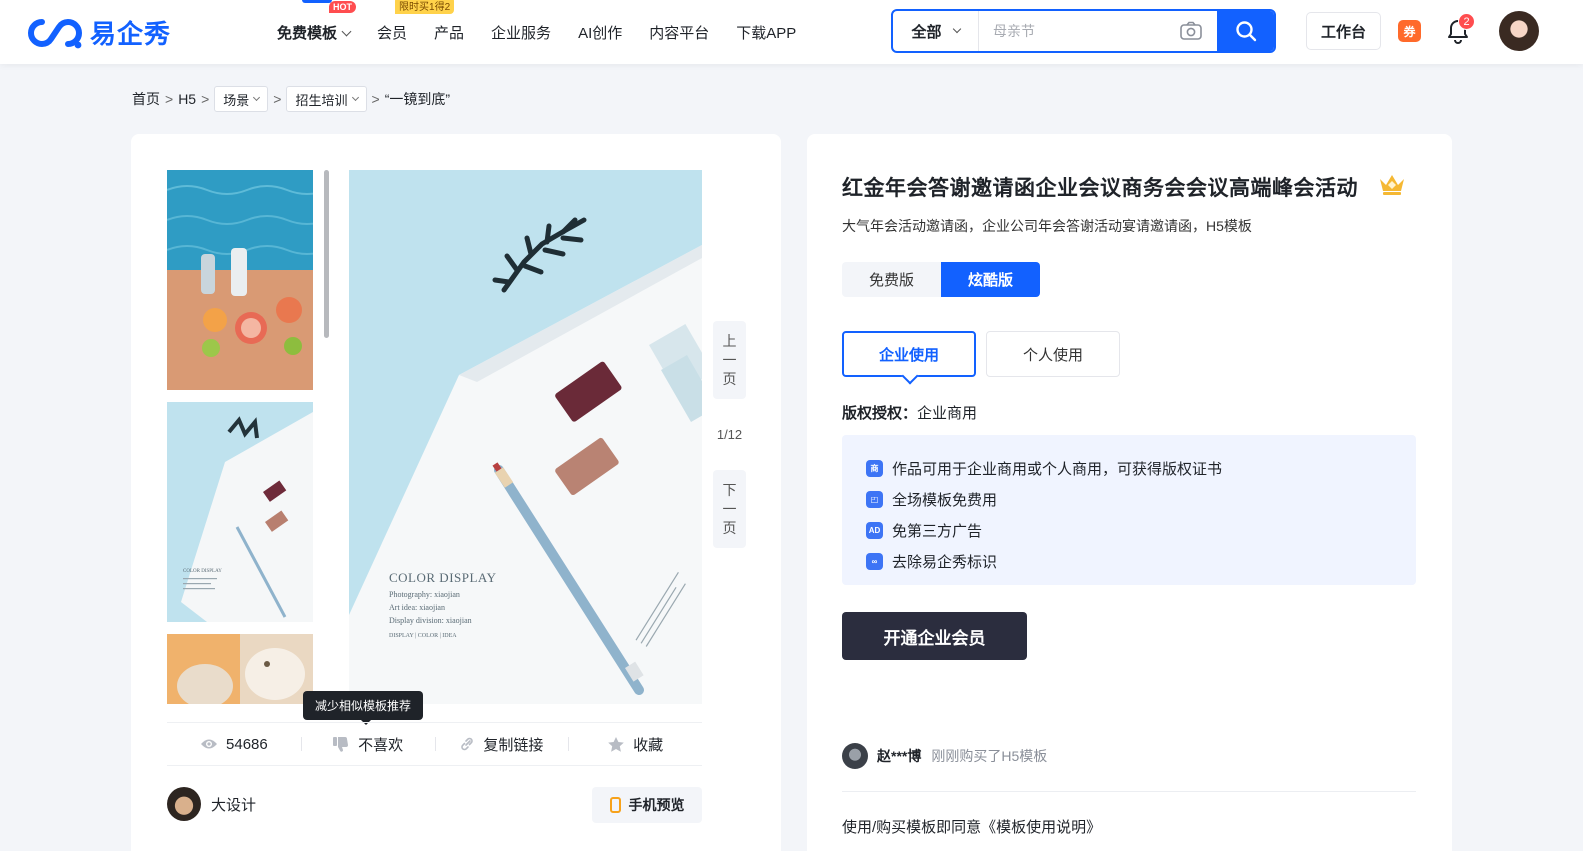 The image size is (1583, 851). Describe the element at coordinates (600, 32) in the screenshot. I see `nav-ai-creation: AI创作` at that location.